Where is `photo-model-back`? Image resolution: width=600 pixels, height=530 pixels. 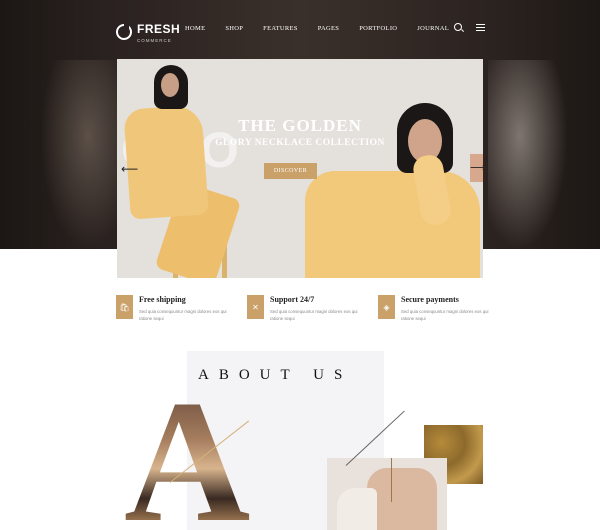
photo-model-back is located at coordinates (402, 499).